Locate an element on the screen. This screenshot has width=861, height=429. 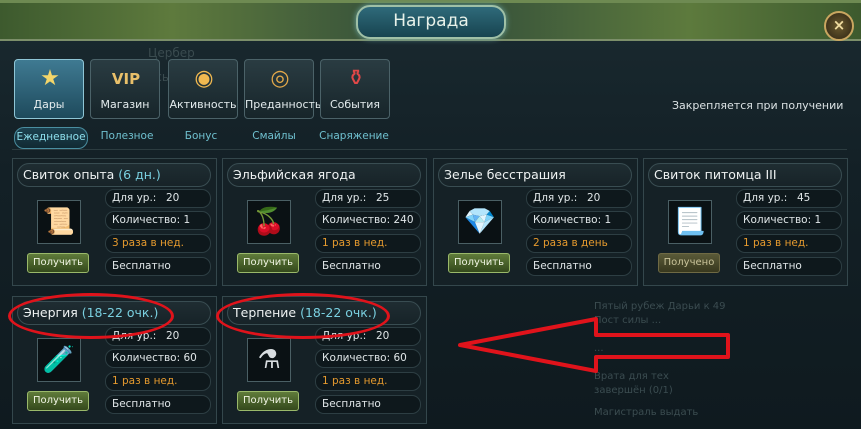
tab-events: ⚱ События is located at coordinates (355, 89).